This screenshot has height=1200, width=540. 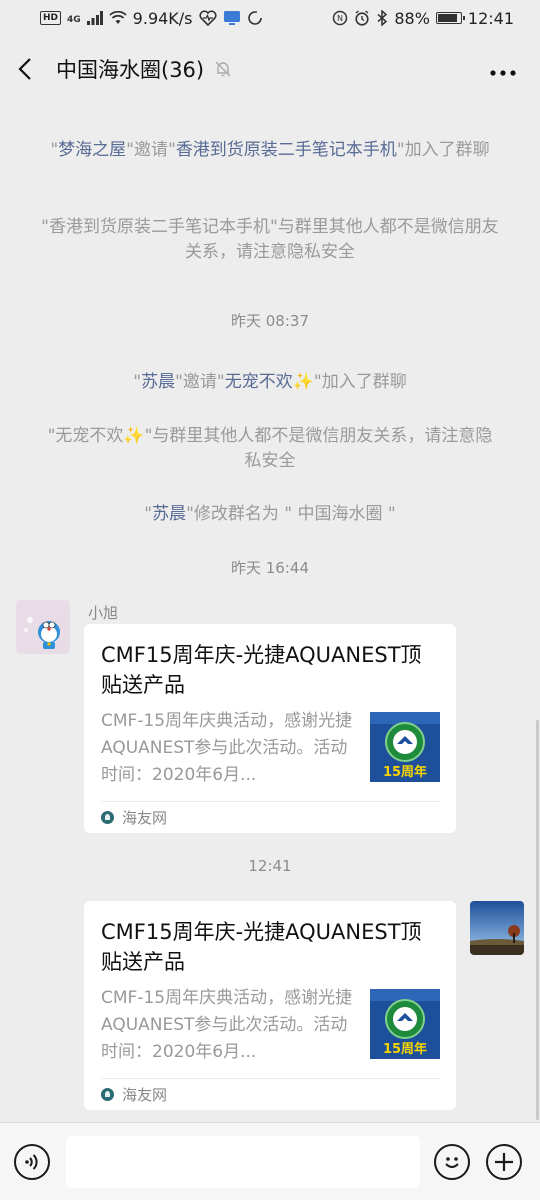 What do you see at coordinates (94, 18) in the screenshot?
I see `signal-icon` at bounding box center [94, 18].